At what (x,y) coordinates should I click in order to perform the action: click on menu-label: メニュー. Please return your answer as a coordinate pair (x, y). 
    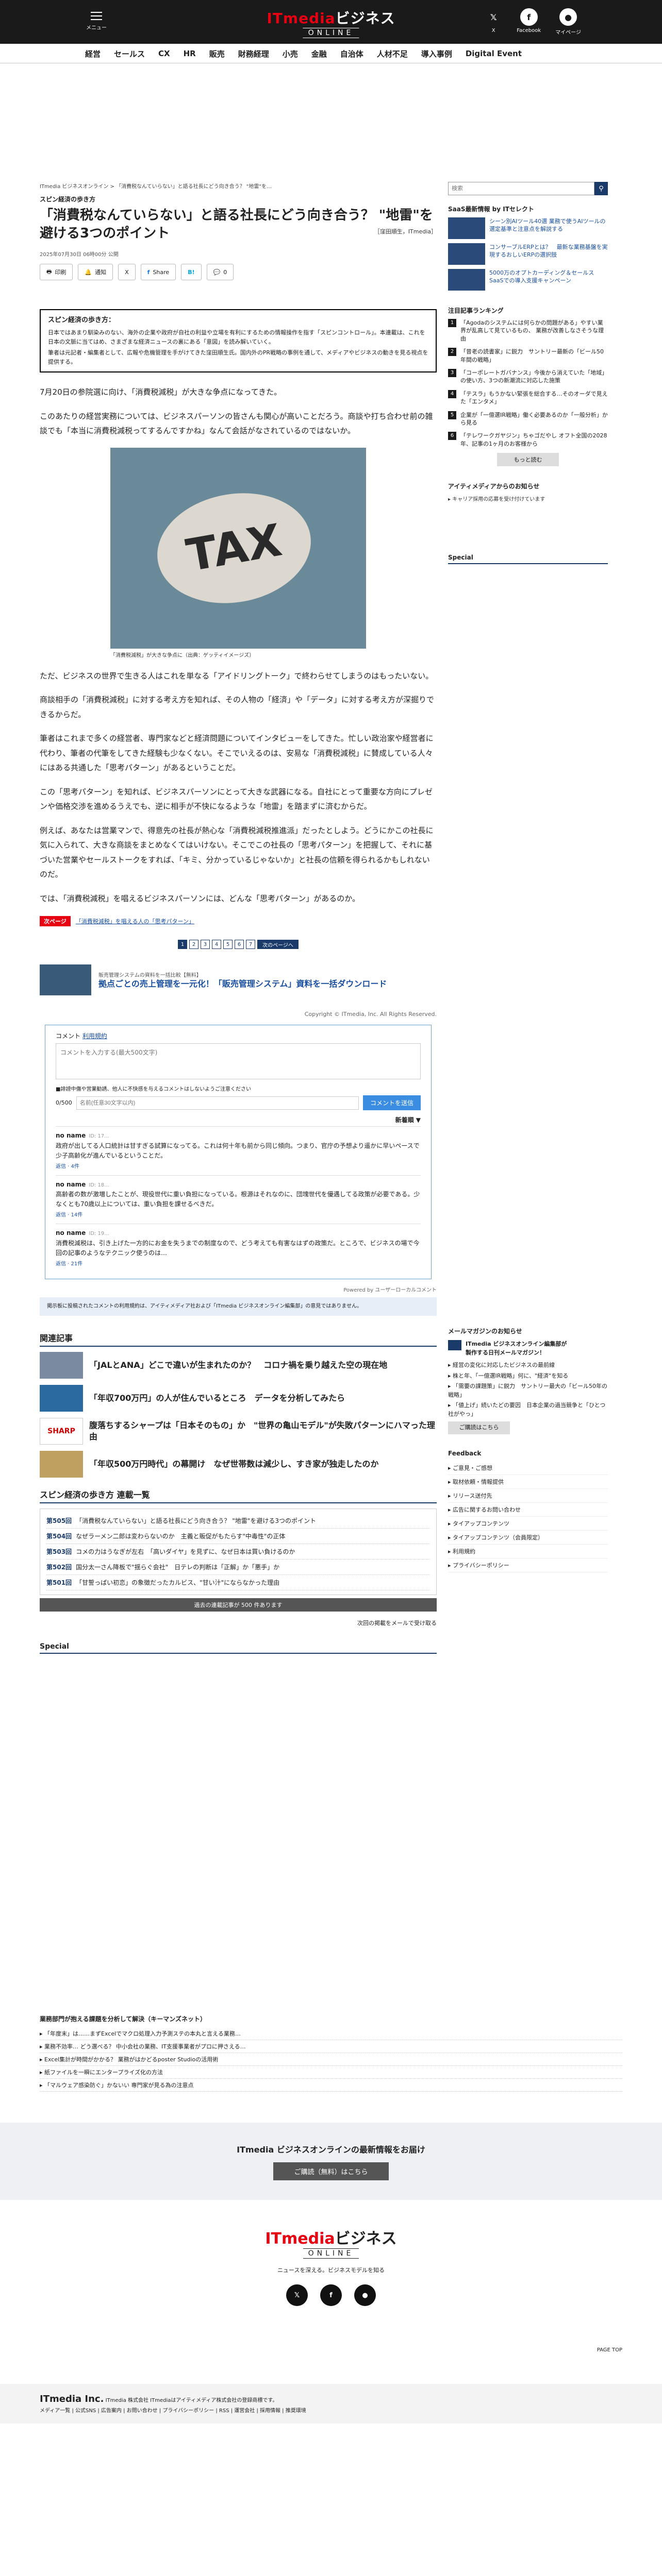
    Looking at the image, I should click on (96, 28).